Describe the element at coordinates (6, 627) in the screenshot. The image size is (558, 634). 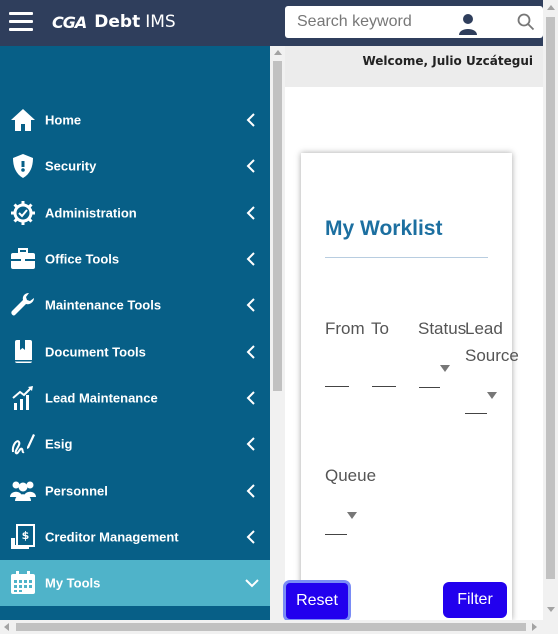
I see `scroll-left-arrow-icon` at that location.